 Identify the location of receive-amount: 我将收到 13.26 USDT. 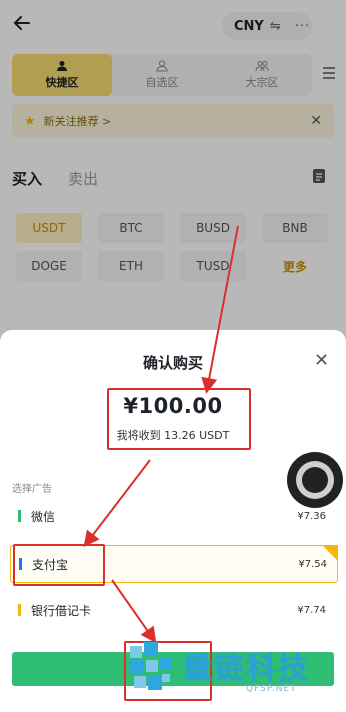
(173, 435).